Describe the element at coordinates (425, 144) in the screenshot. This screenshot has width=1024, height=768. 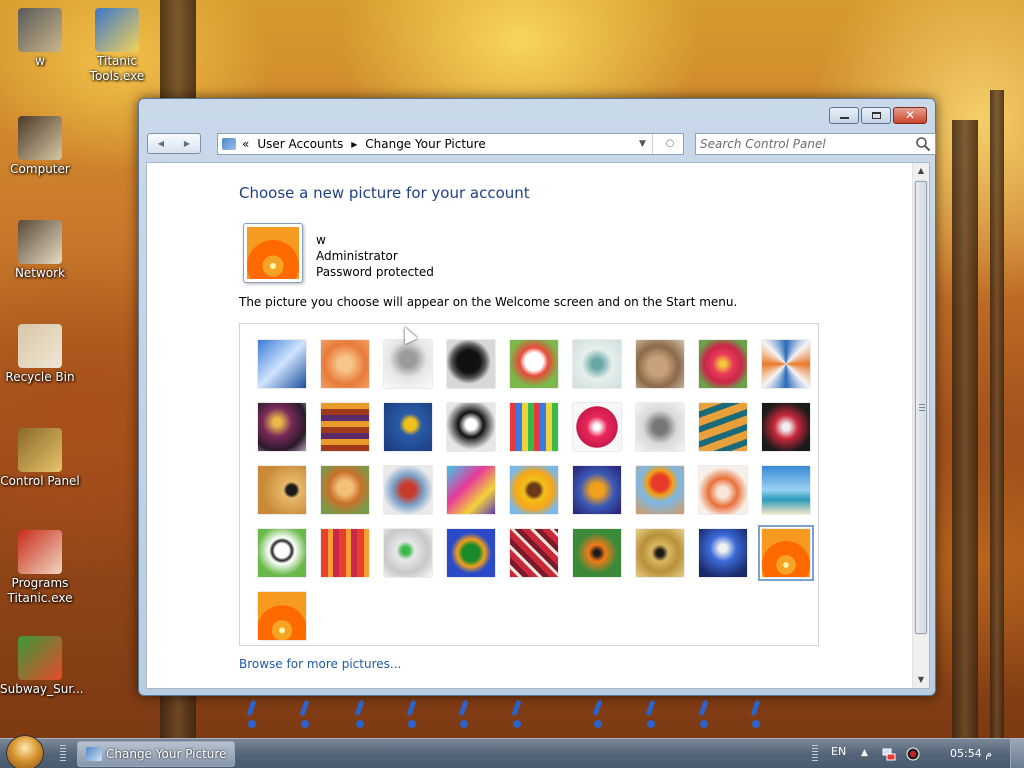
I see `breadcrumb-change-your-picture: Change Your Picture` at that location.